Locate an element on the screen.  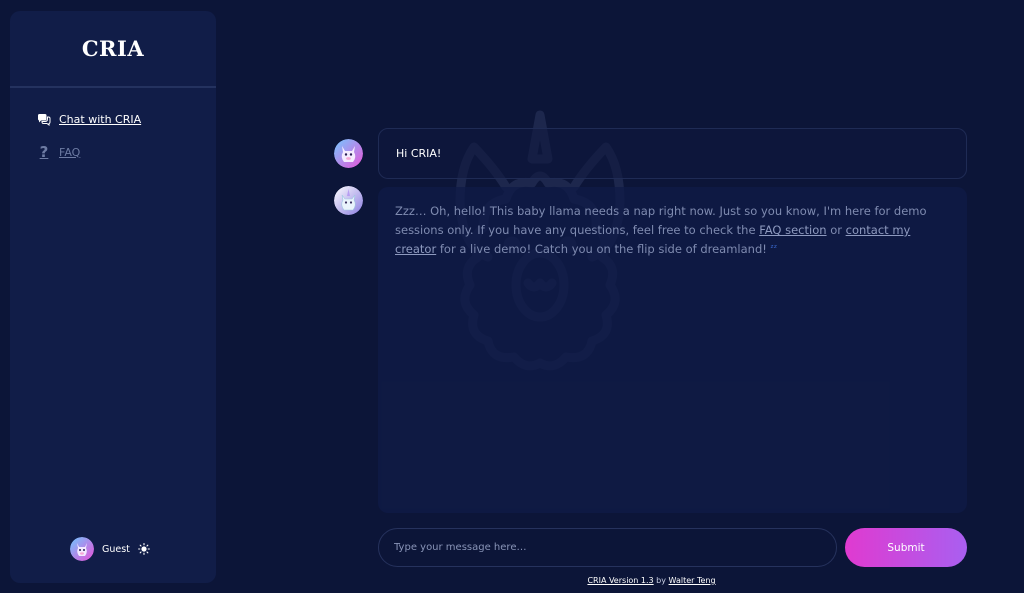
sleeping-zz-icon: ᶻᶻ is located at coordinates (774, 249).